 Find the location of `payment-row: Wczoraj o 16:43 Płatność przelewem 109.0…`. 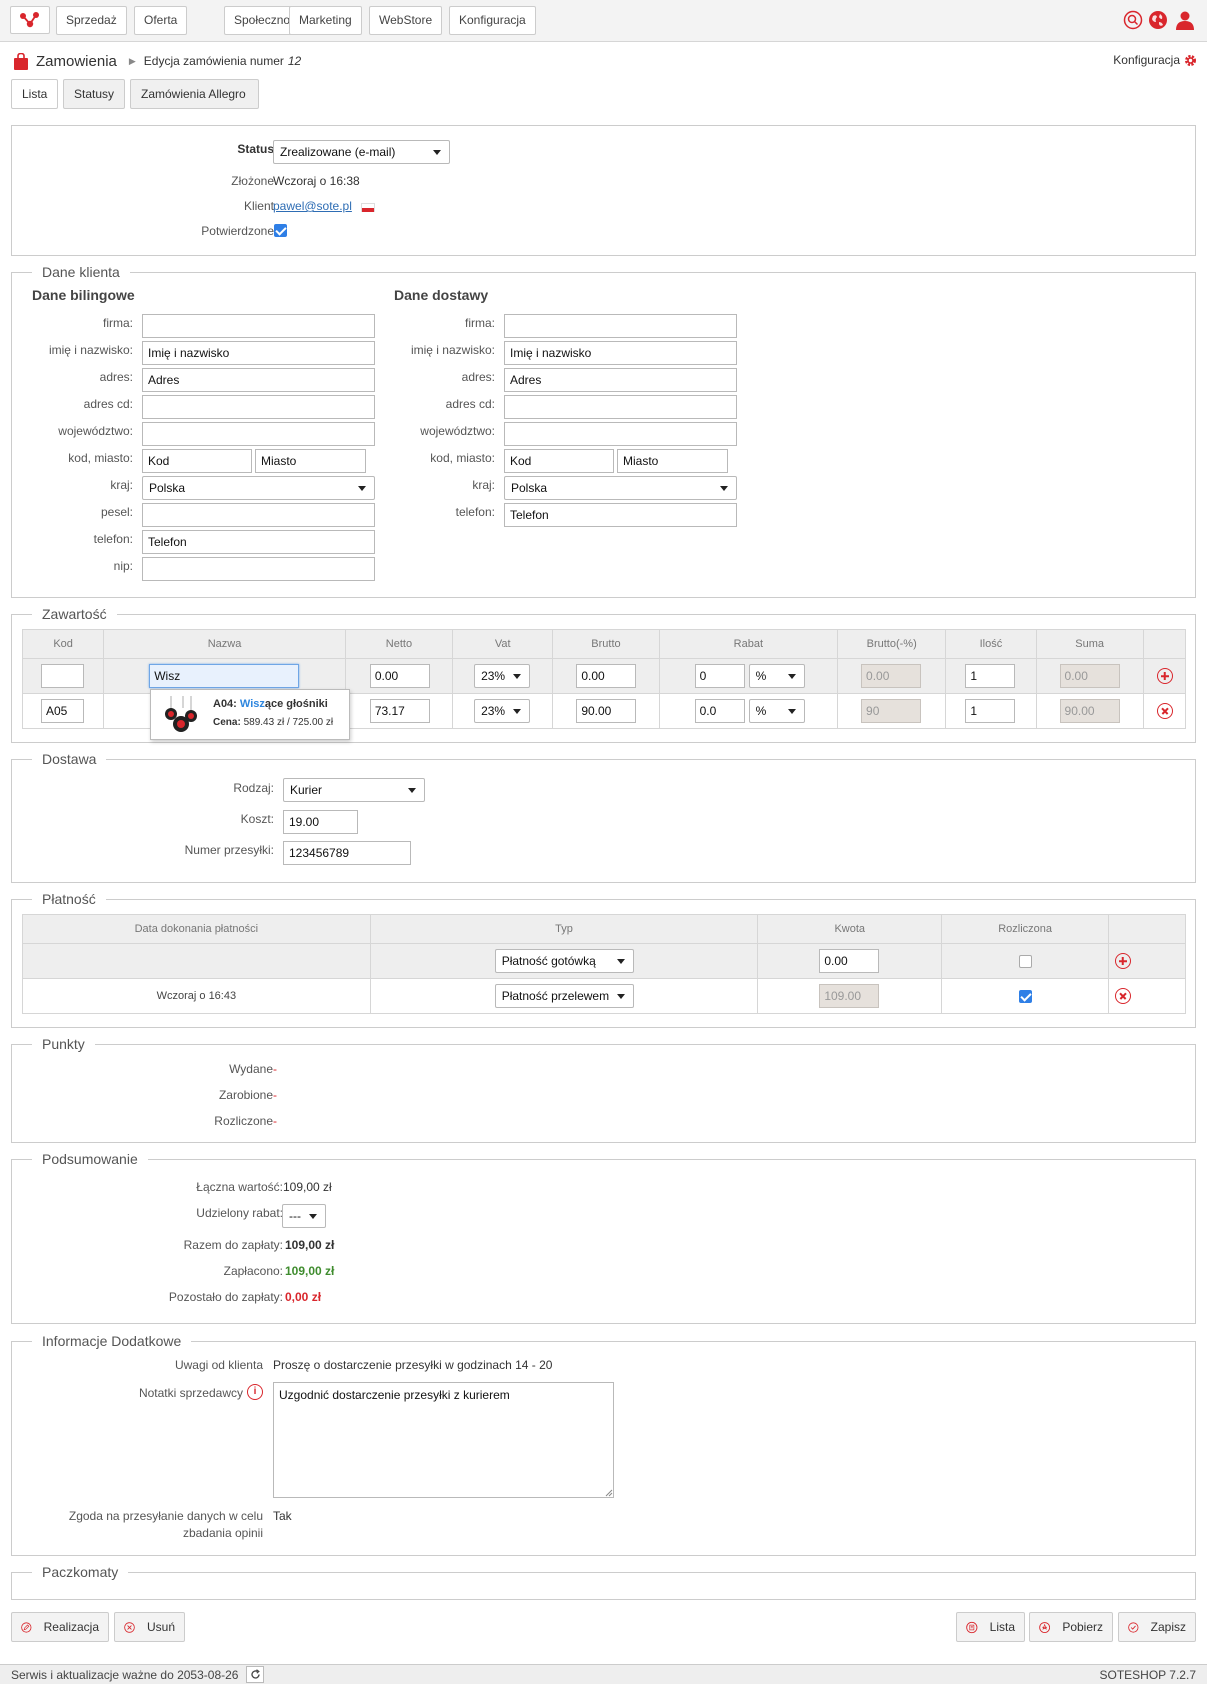

payment-row: Wczoraj o 16:43 Płatność przelewem 109.0… is located at coordinates (604, 996).